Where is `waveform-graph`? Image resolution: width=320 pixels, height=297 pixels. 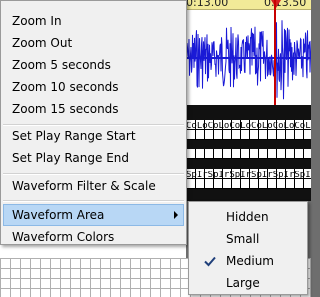
waveform-graph is located at coordinates (248, 57).